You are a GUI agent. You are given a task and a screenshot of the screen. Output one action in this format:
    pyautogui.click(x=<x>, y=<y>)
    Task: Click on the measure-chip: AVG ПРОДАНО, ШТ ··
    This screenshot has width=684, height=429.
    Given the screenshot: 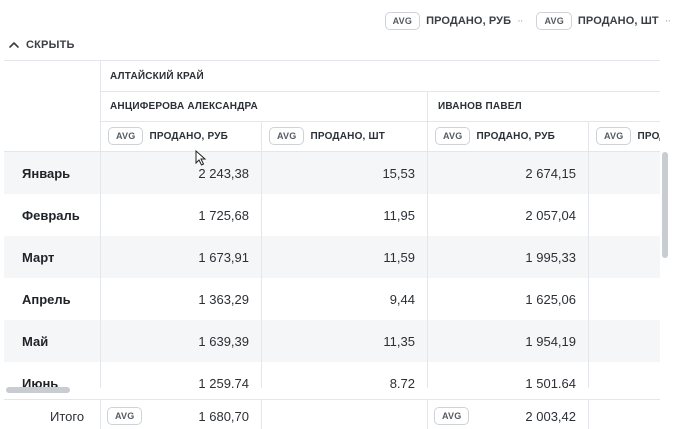 What is the action you would take?
    pyautogui.click(x=603, y=21)
    